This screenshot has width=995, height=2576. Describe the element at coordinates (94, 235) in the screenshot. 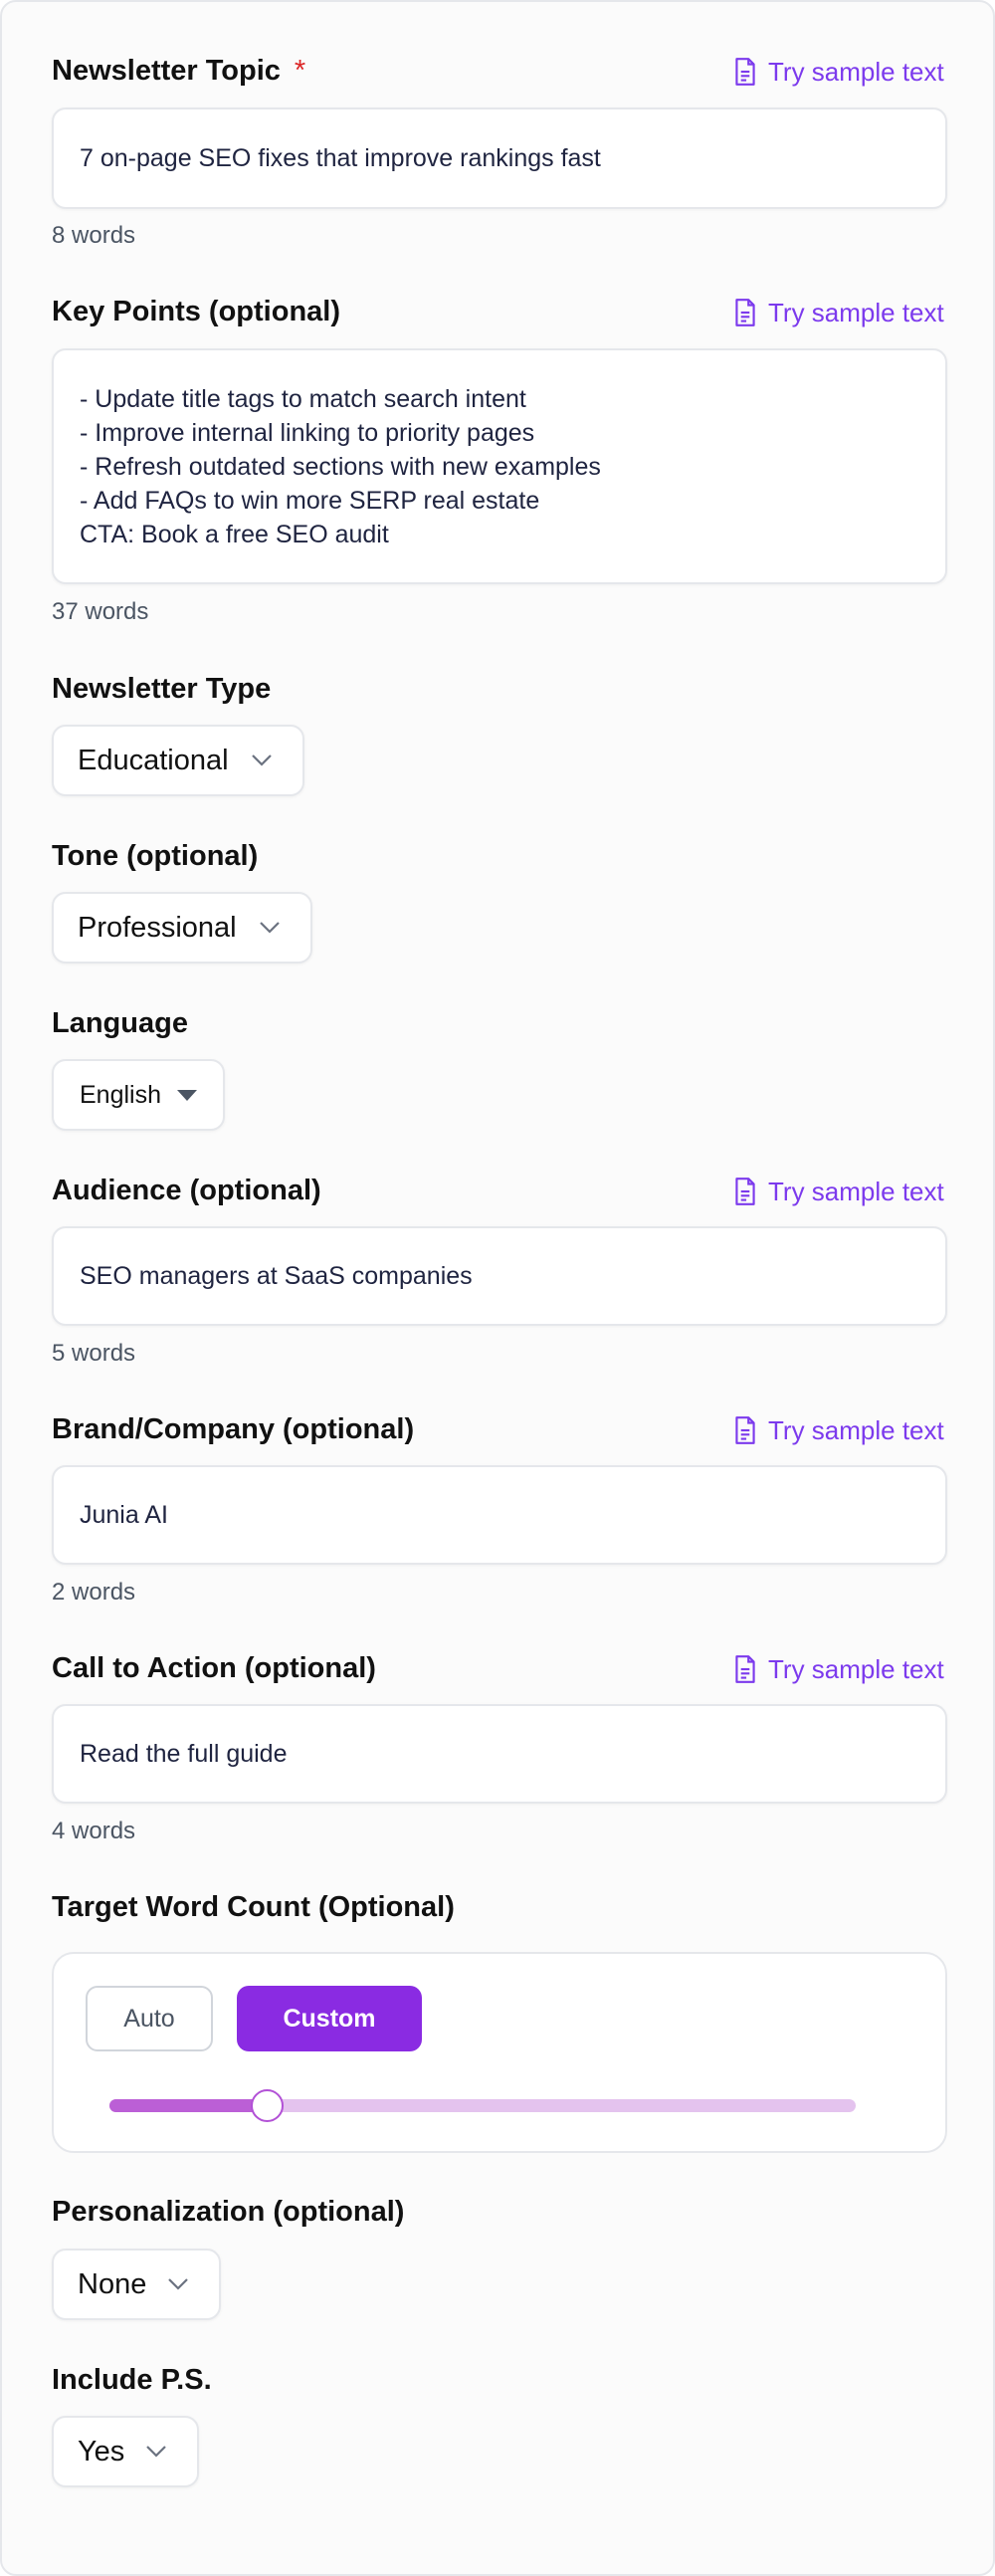

I see `topic-word-count: 8 words` at that location.